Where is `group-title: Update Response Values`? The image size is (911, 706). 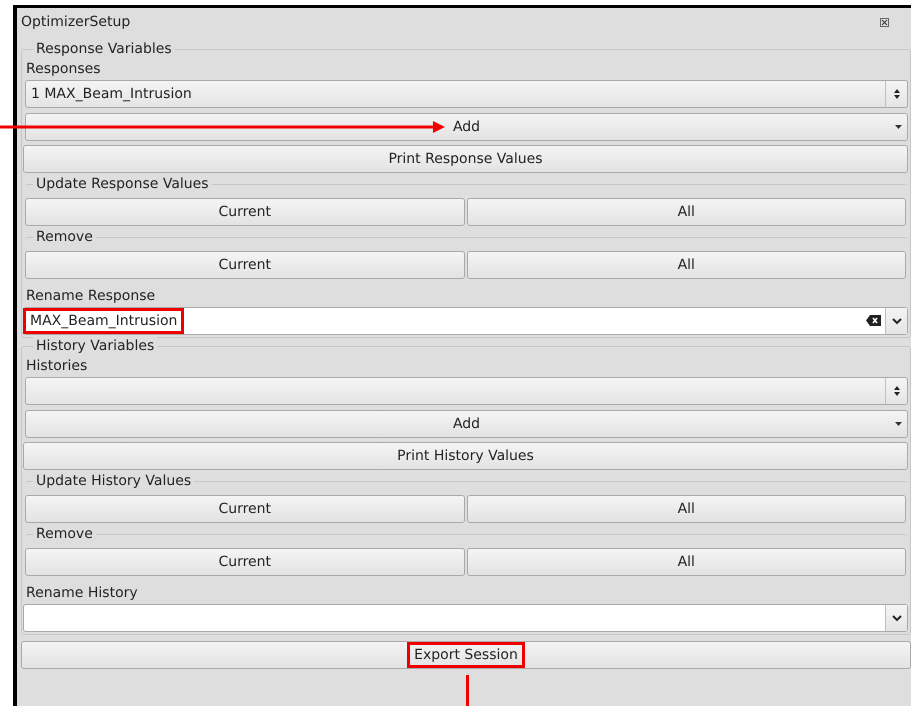
group-title: Update Response Values is located at coordinates (122, 184).